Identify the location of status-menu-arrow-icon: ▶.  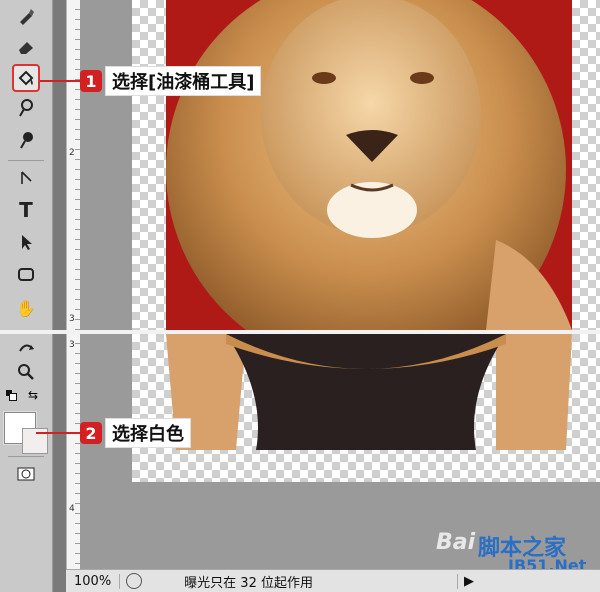
(468, 581).